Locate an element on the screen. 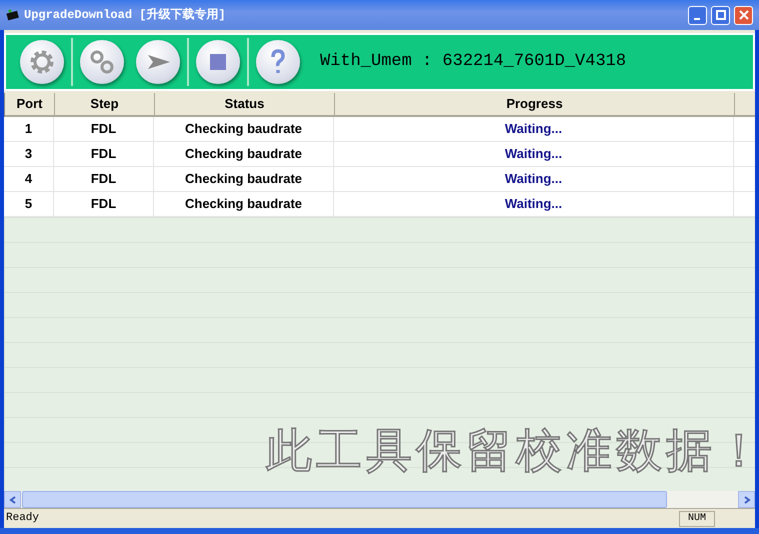  column-header: Status is located at coordinates (245, 105).